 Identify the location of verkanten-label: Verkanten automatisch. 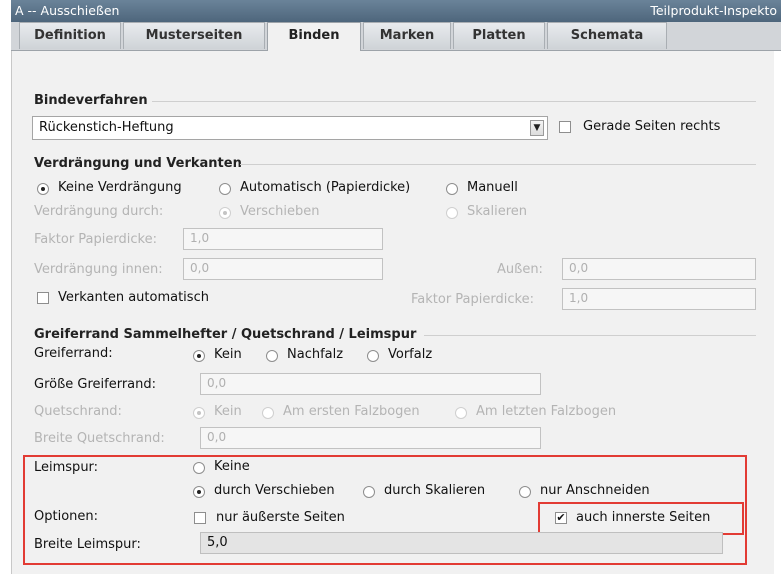
(133, 297).